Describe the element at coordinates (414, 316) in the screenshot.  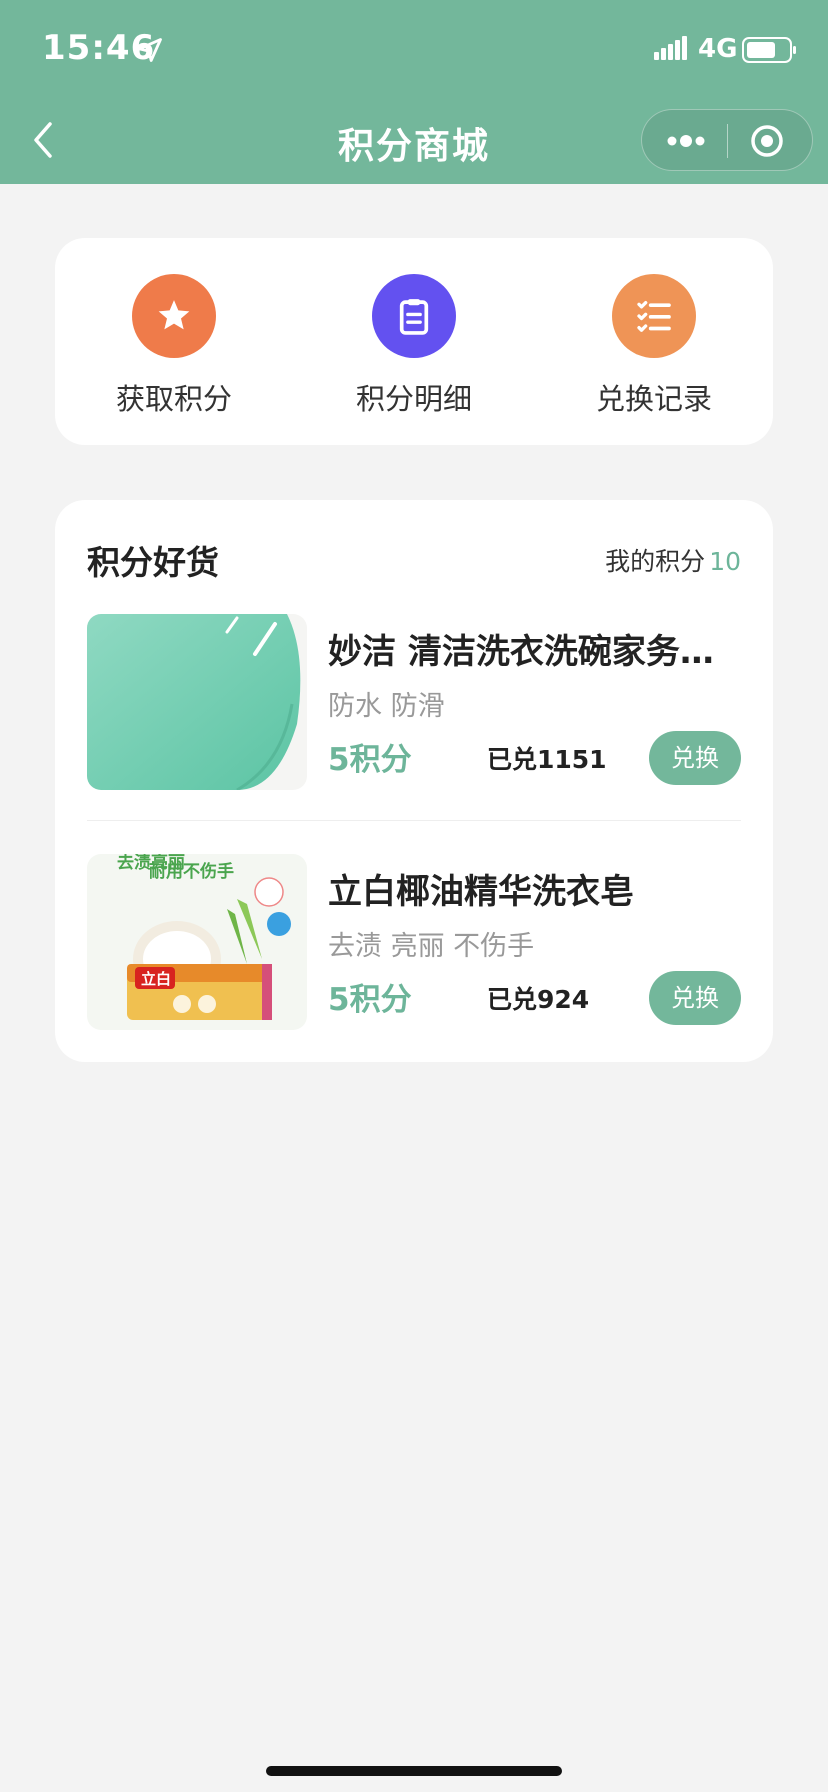
I see `clipboard-icon` at that location.